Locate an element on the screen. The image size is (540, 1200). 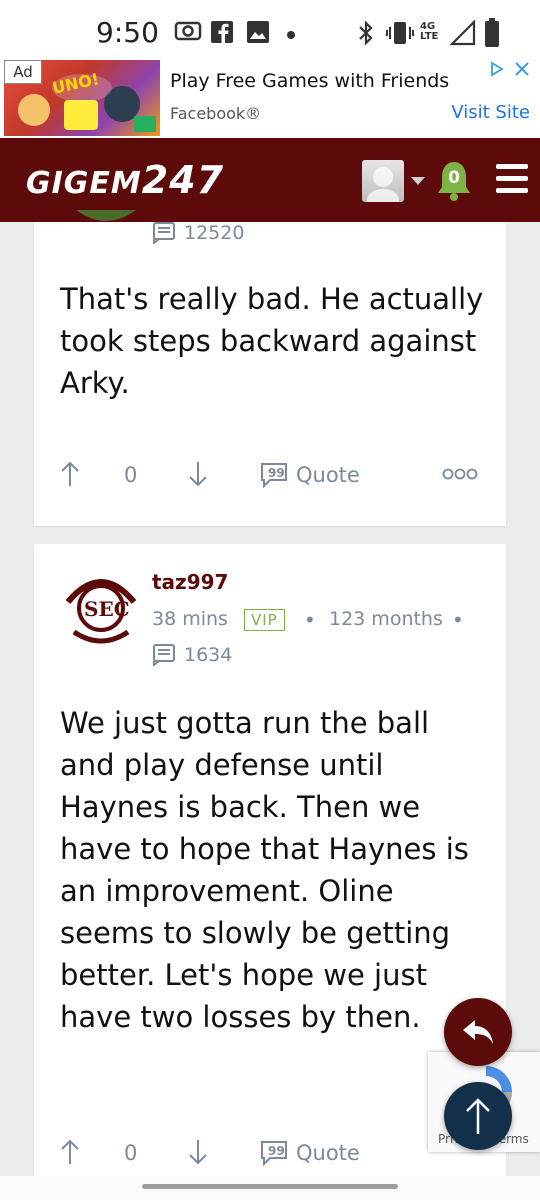
bluetooth-icon is located at coordinates (366, 33).